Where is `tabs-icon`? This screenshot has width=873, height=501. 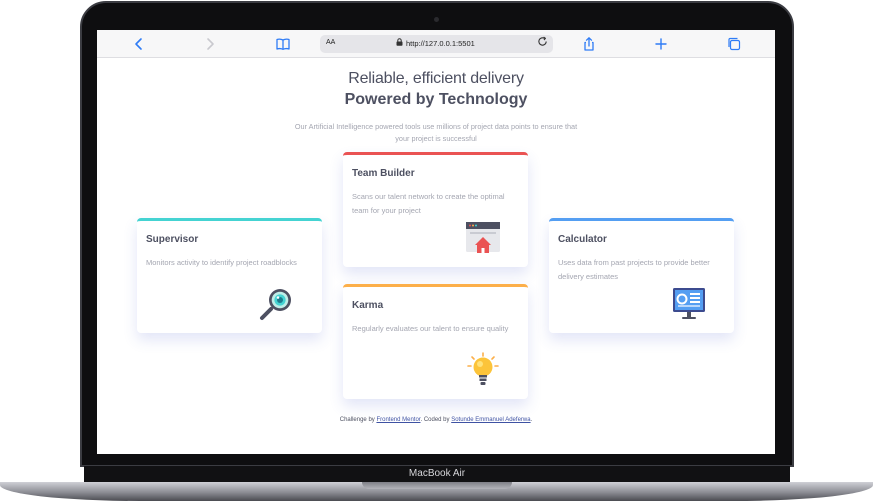 tabs-icon is located at coordinates (734, 44).